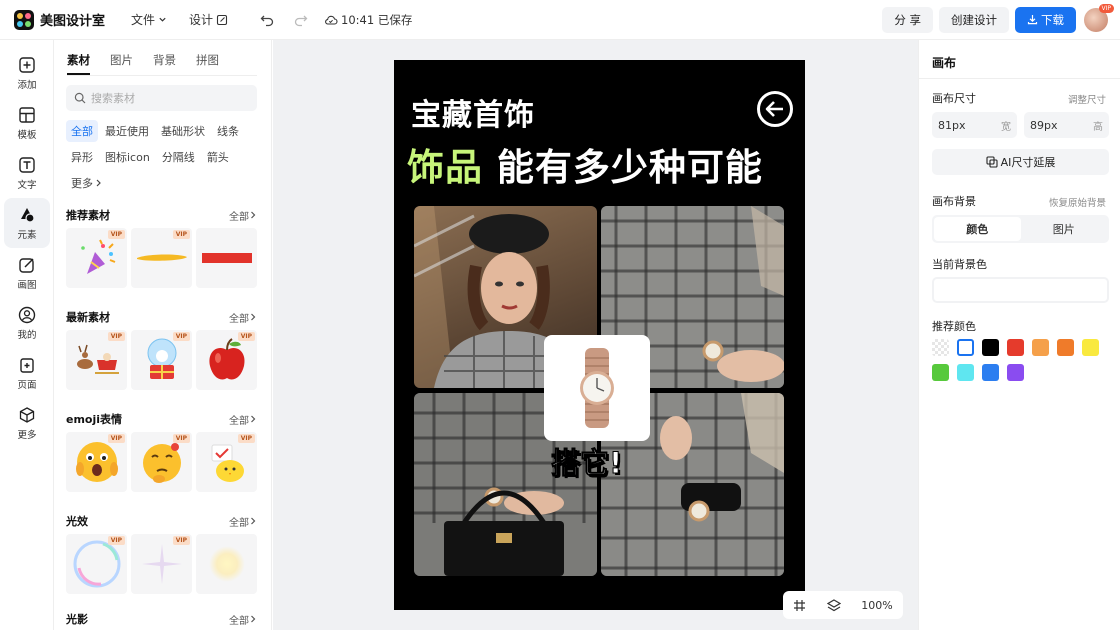 The width and height of the screenshot is (1120, 630). Describe the element at coordinates (876, 605) in the screenshot. I see `zoom-level: 100%` at that location.